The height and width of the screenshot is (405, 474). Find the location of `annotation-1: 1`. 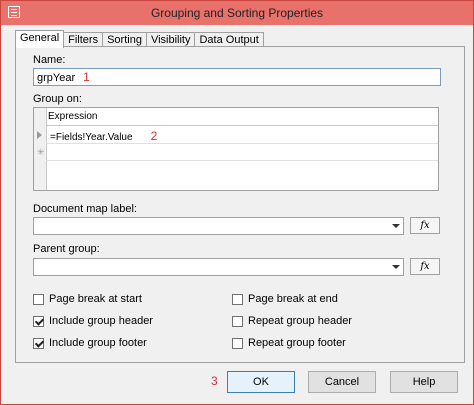

annotation-1: 1 is located at coordinates (86, 77).